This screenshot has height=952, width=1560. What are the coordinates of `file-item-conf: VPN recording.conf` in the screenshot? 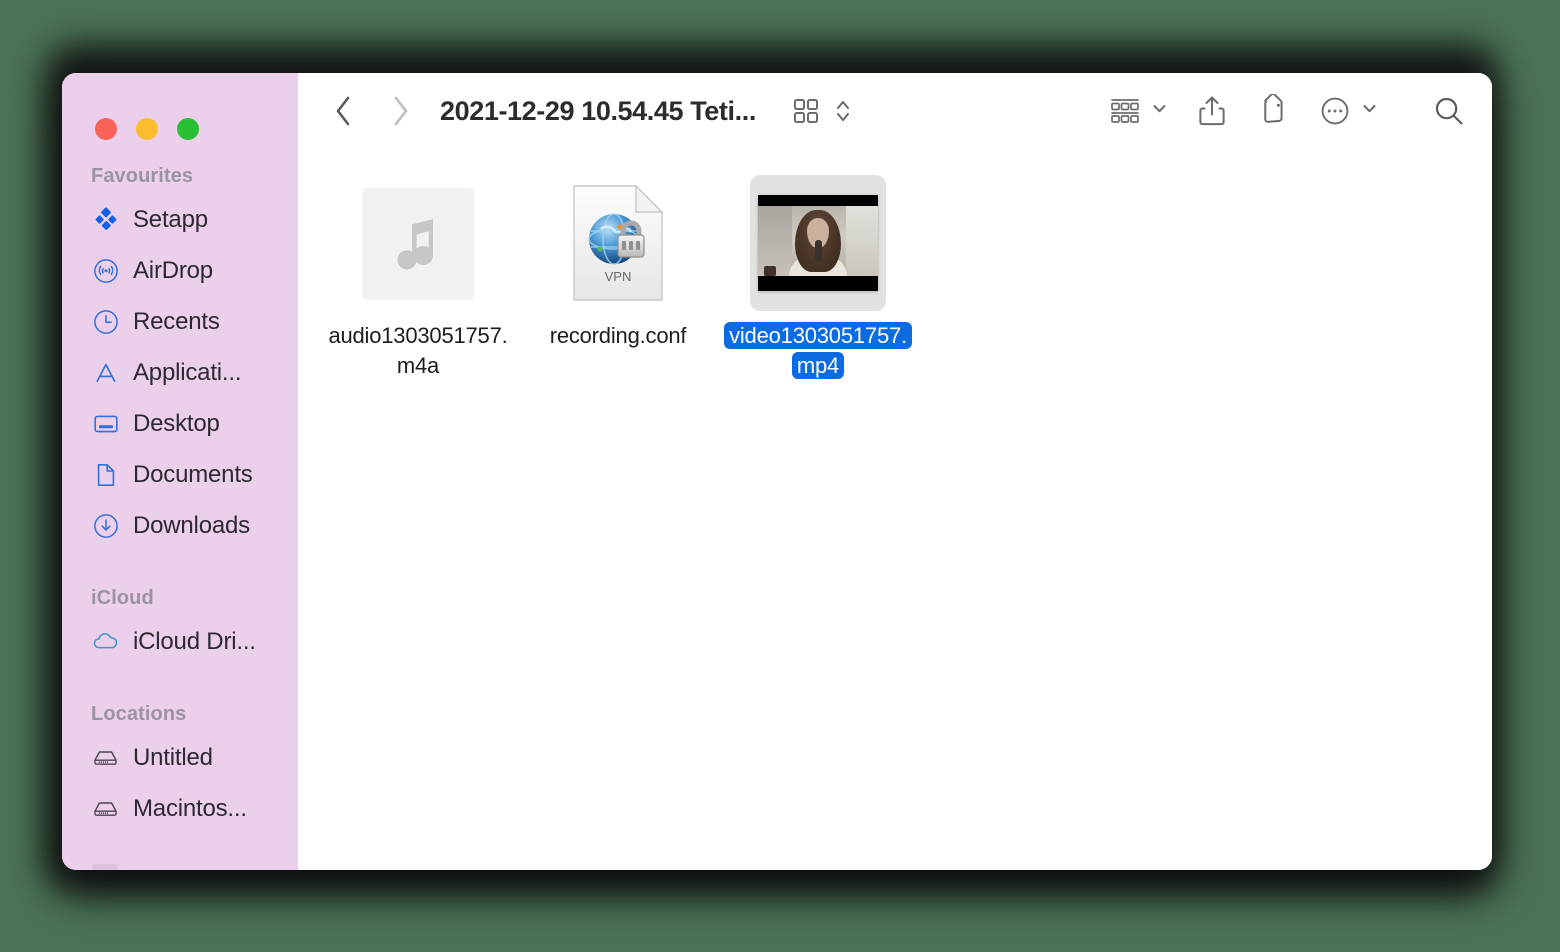 It's located at (618, 276).